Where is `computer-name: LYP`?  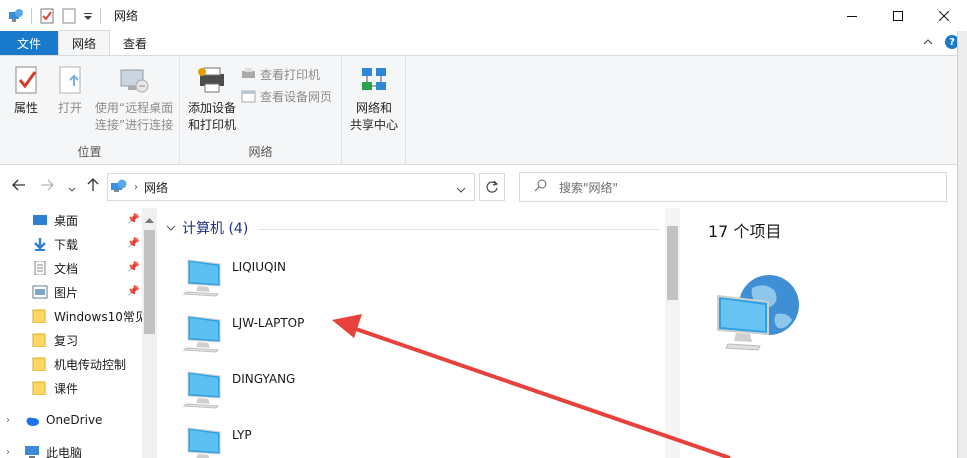 computer-name: LYP is located at coordinates (242, 435).